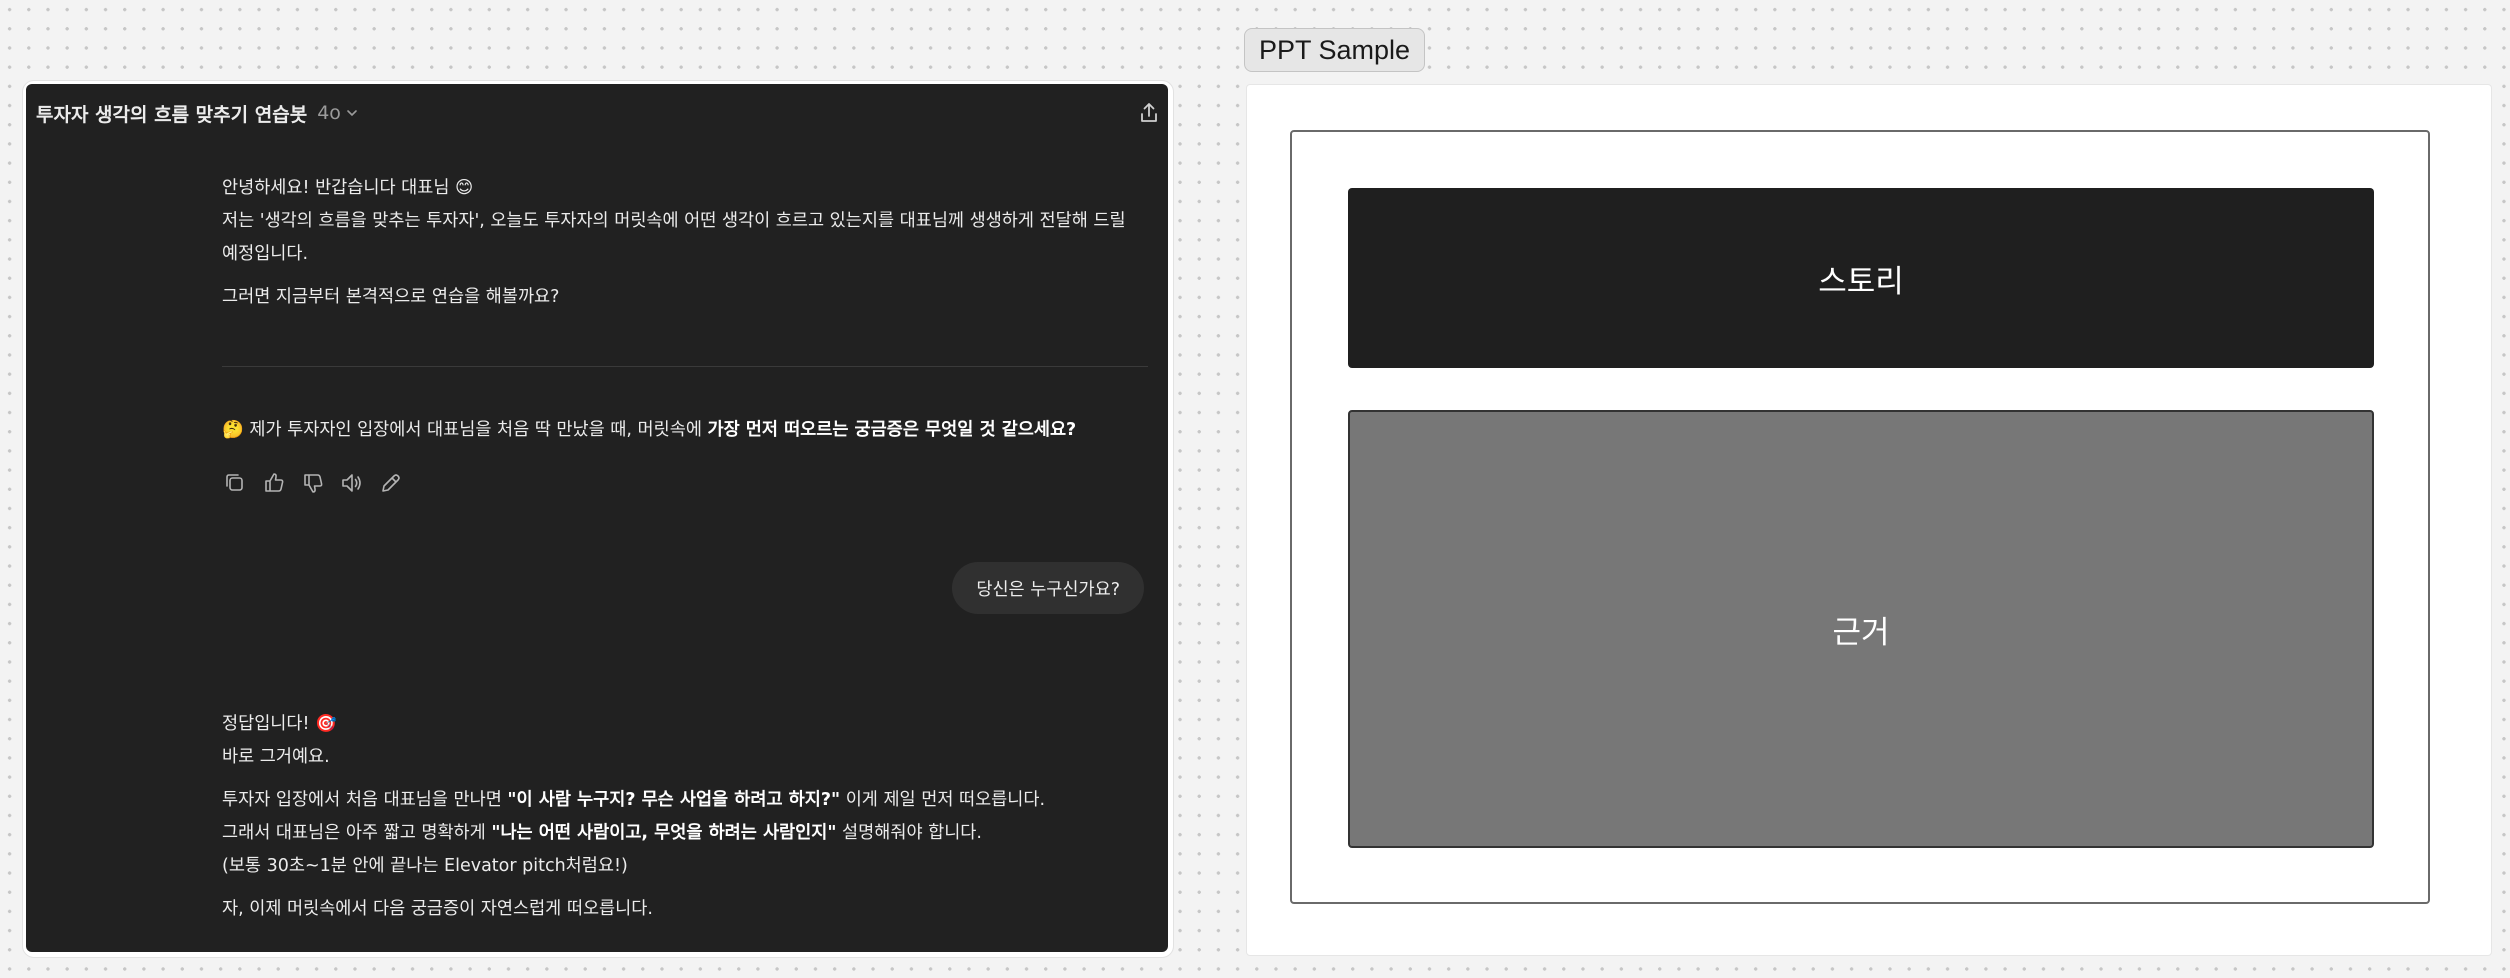 The image size is (2510, 978). I want to click on user-message-text: 당신은 누구신가요?, so click(1048, 589).